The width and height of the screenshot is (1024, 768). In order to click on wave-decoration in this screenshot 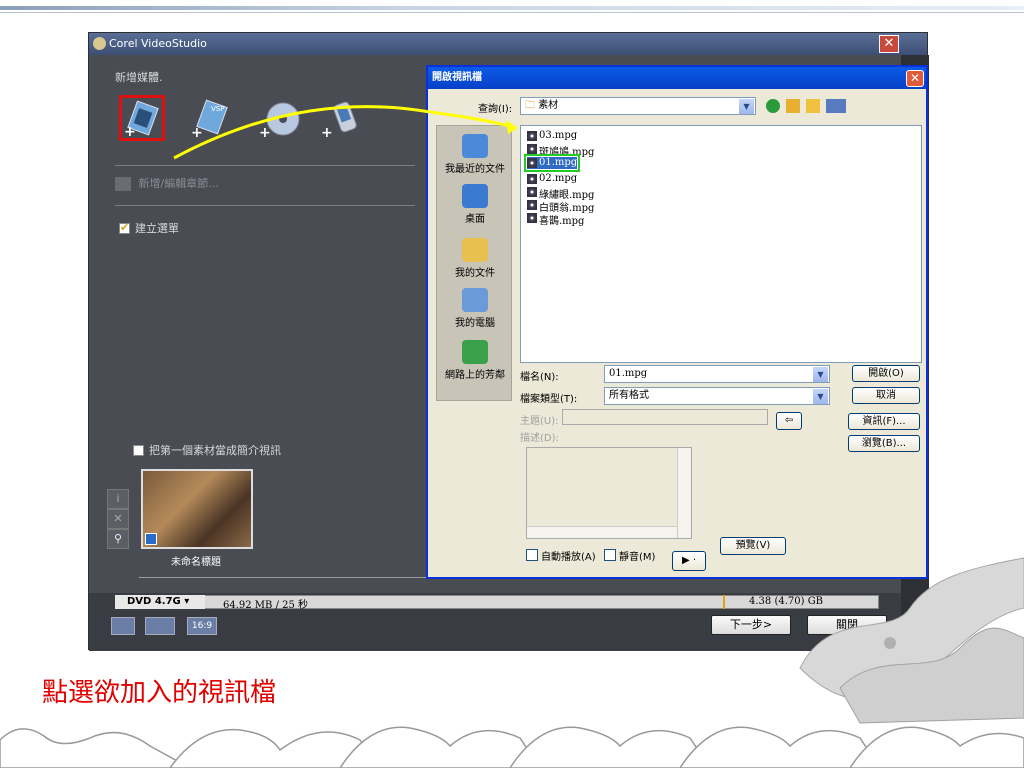, I will do `click(512, 747)`.